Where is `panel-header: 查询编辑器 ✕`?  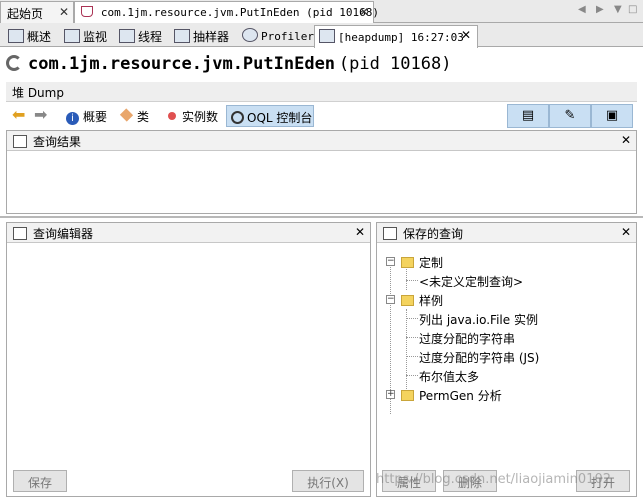 panel-header: 查询编辑器 ✕ is located at coordinates (188, 233).